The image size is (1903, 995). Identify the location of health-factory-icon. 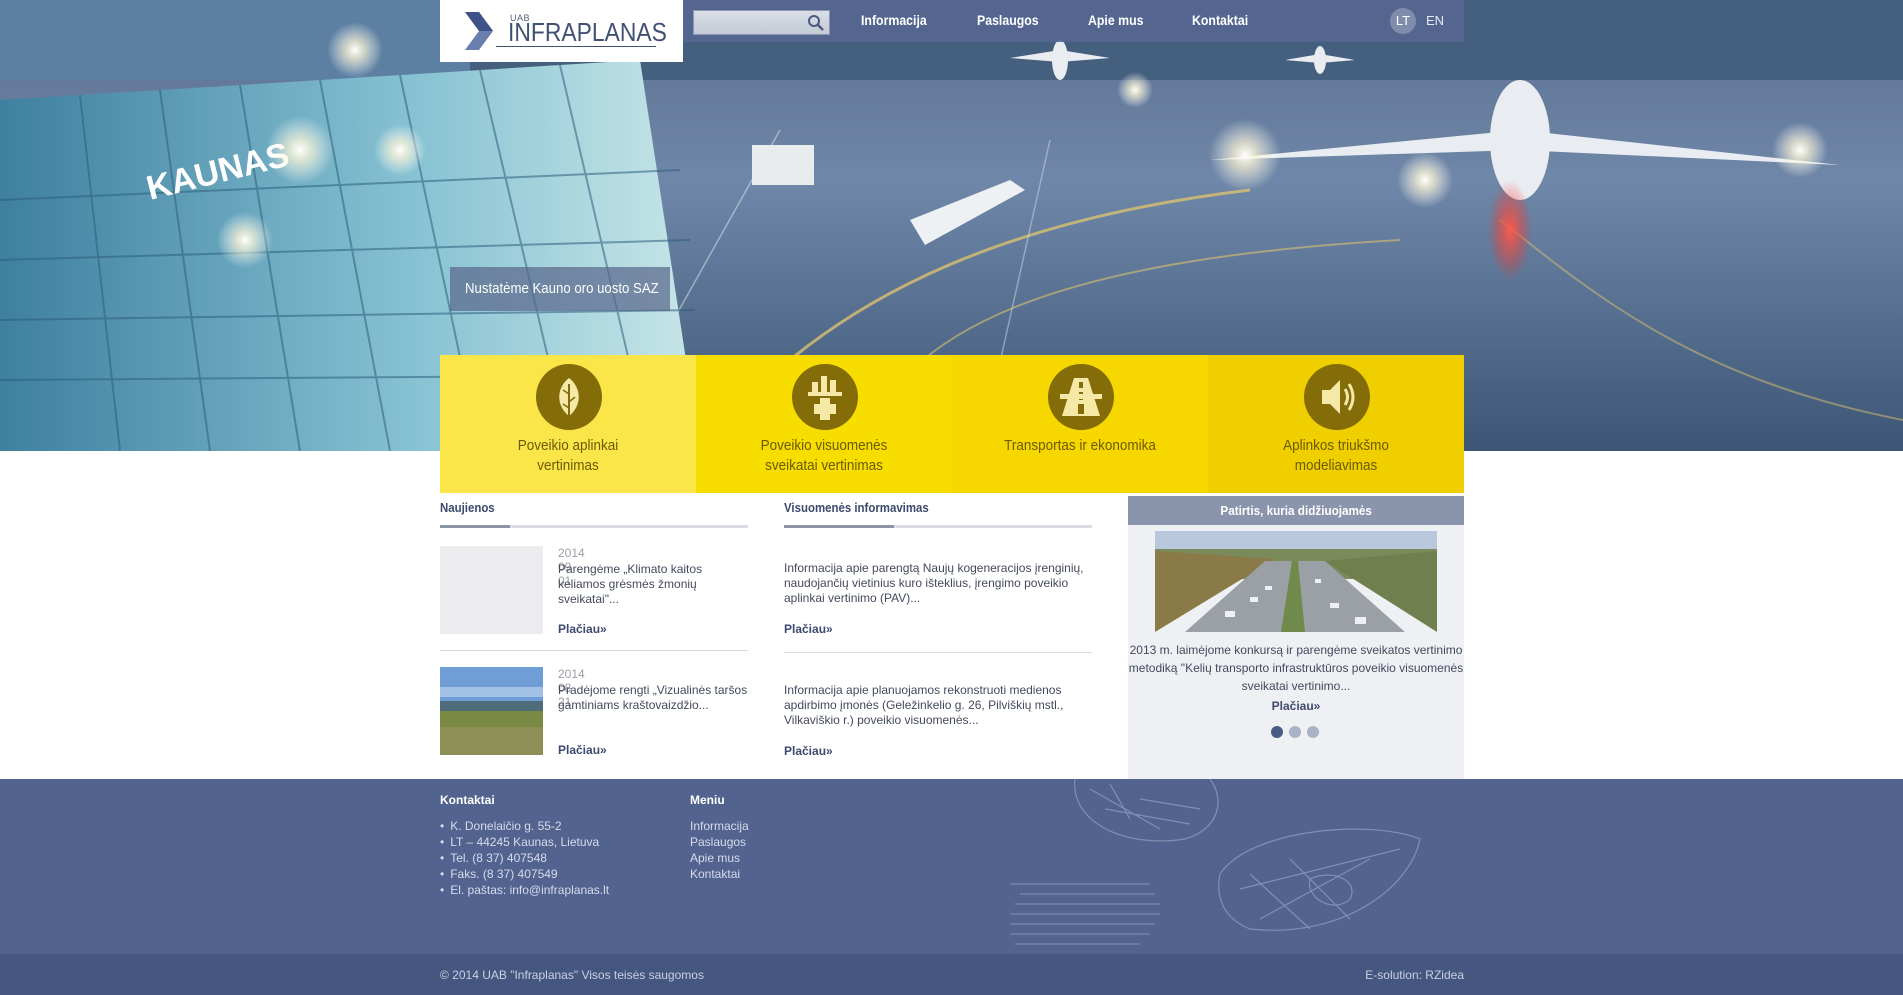
(825, 398).